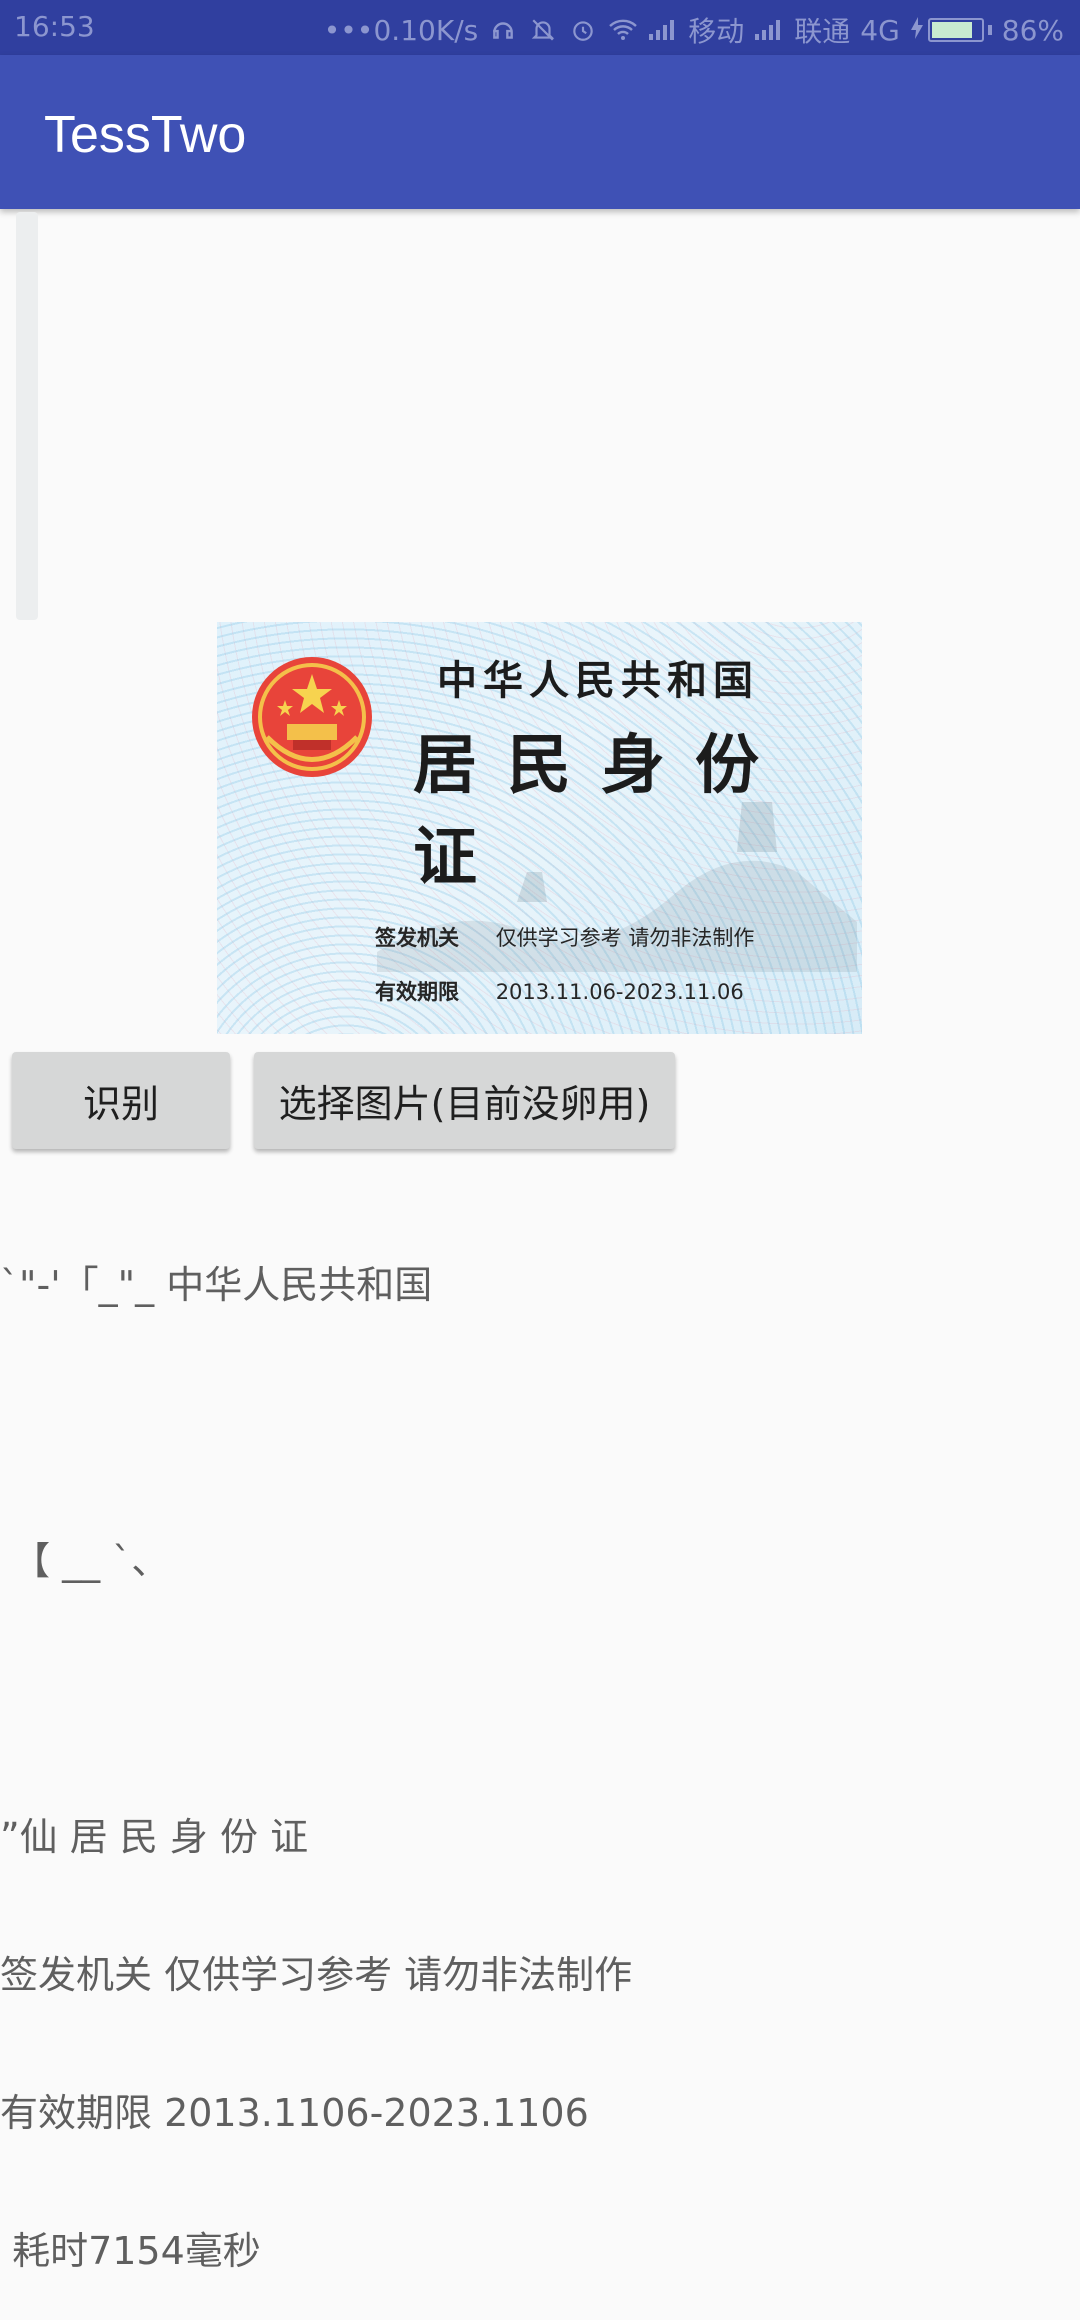  I want to click on result-line: `"-'「_"_ 中华人民共和国, so click(216, 1285).